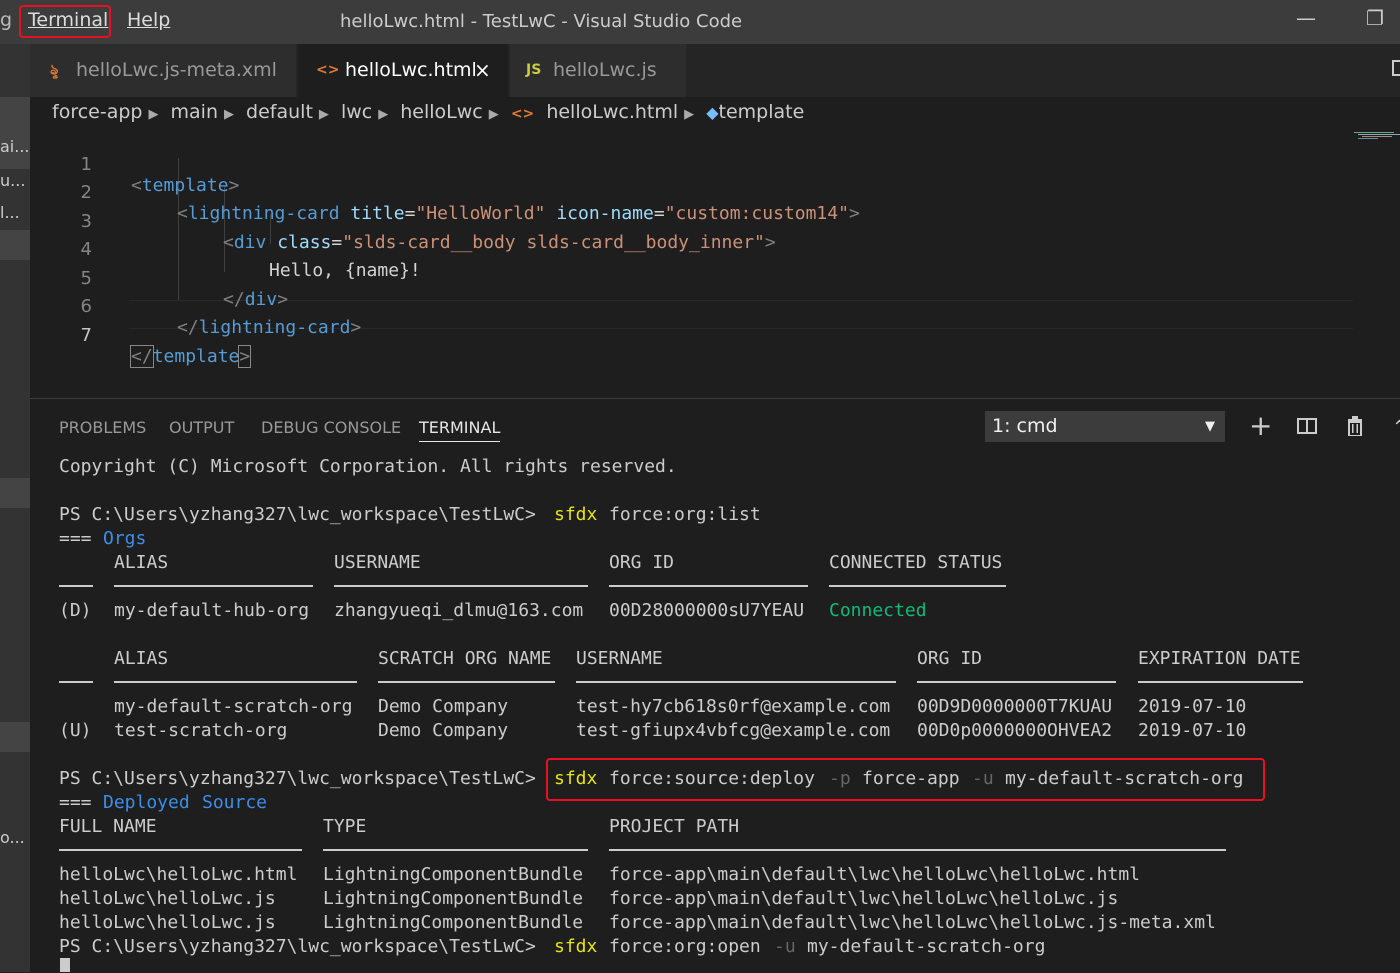 The width and height of the screenshot is (1400, 973). What do you see at coordinates (762, 112) in the screenshot?
I see `breadcrumb-item: template` at bounding box center [762, 112].